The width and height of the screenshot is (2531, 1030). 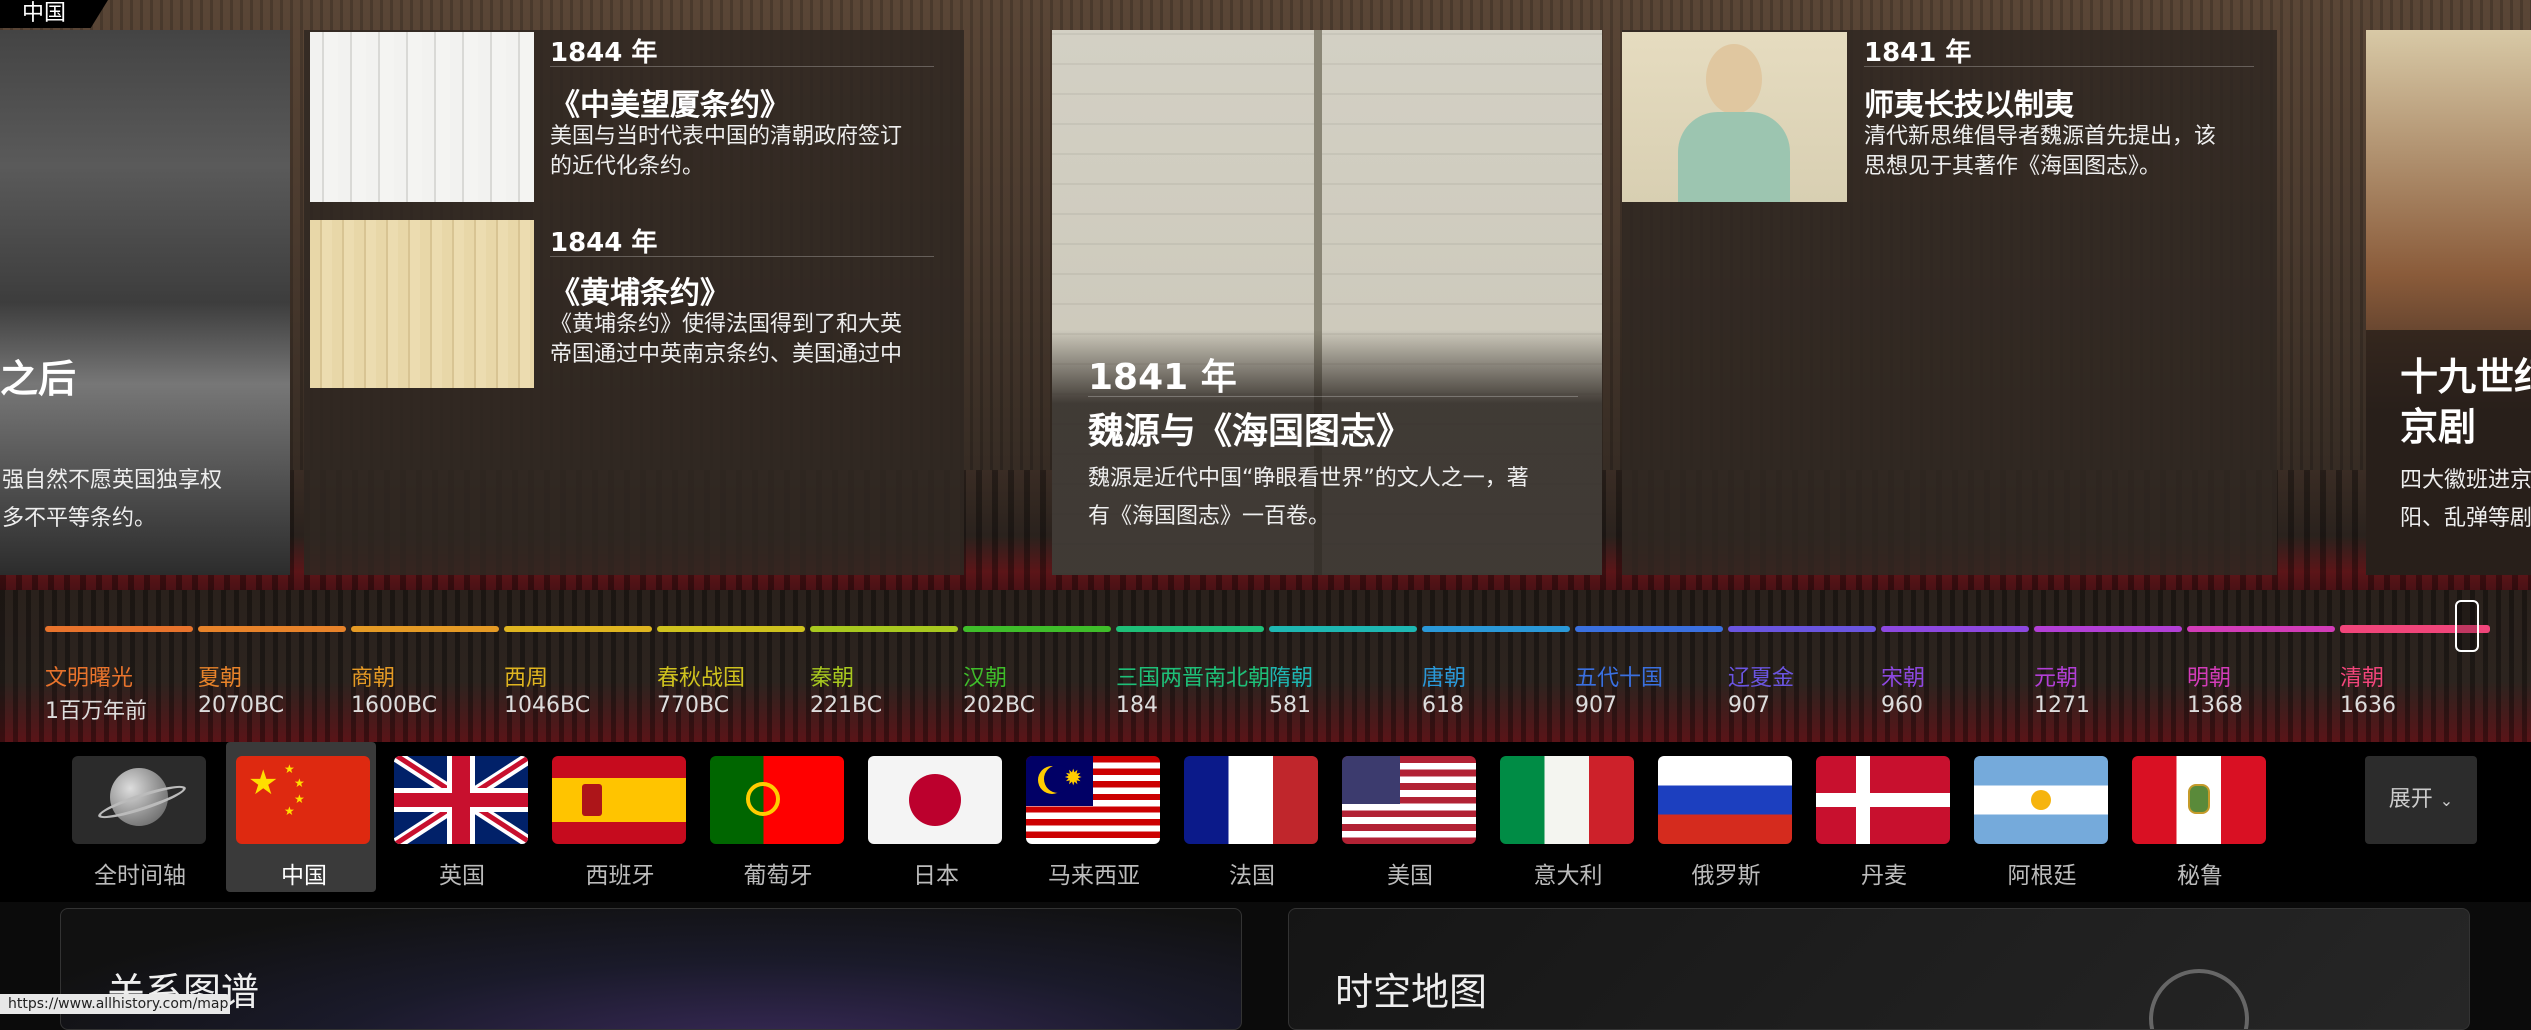 What do you see at coordinates (1250, 428) in the screenshot?
I see `event-title: 魏源与《海国图志》` at bounding box center [1250, 428].